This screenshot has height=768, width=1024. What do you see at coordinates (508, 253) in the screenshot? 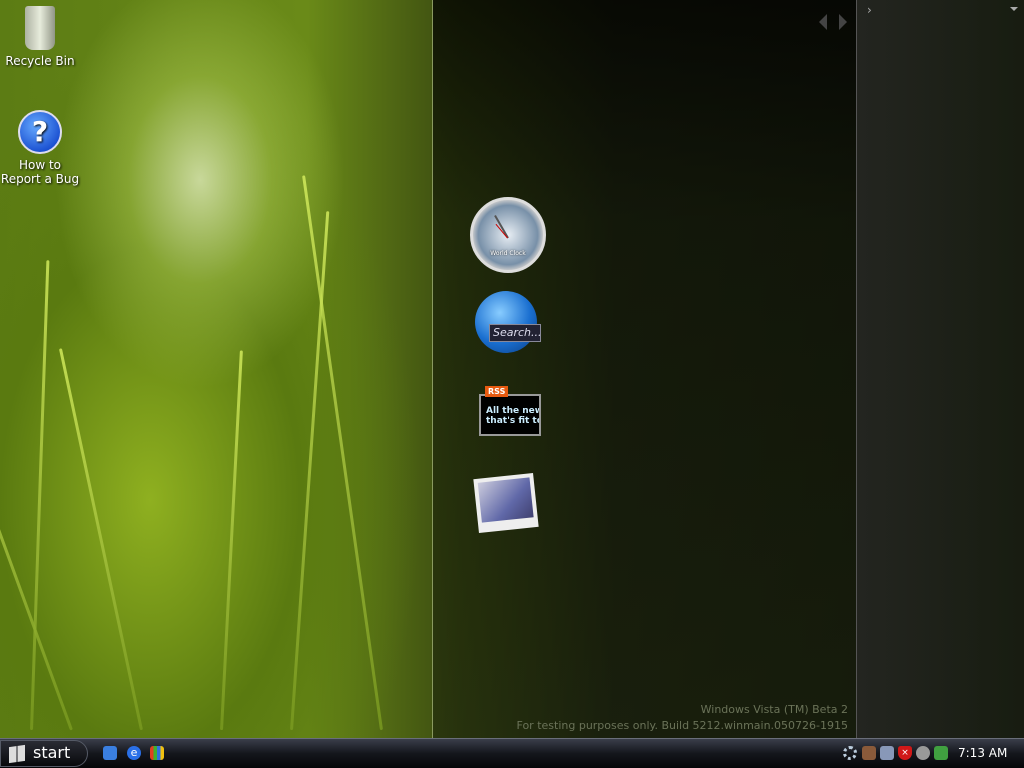
I see `world-clock-label: World Clock` at bounding box center [508, 253].